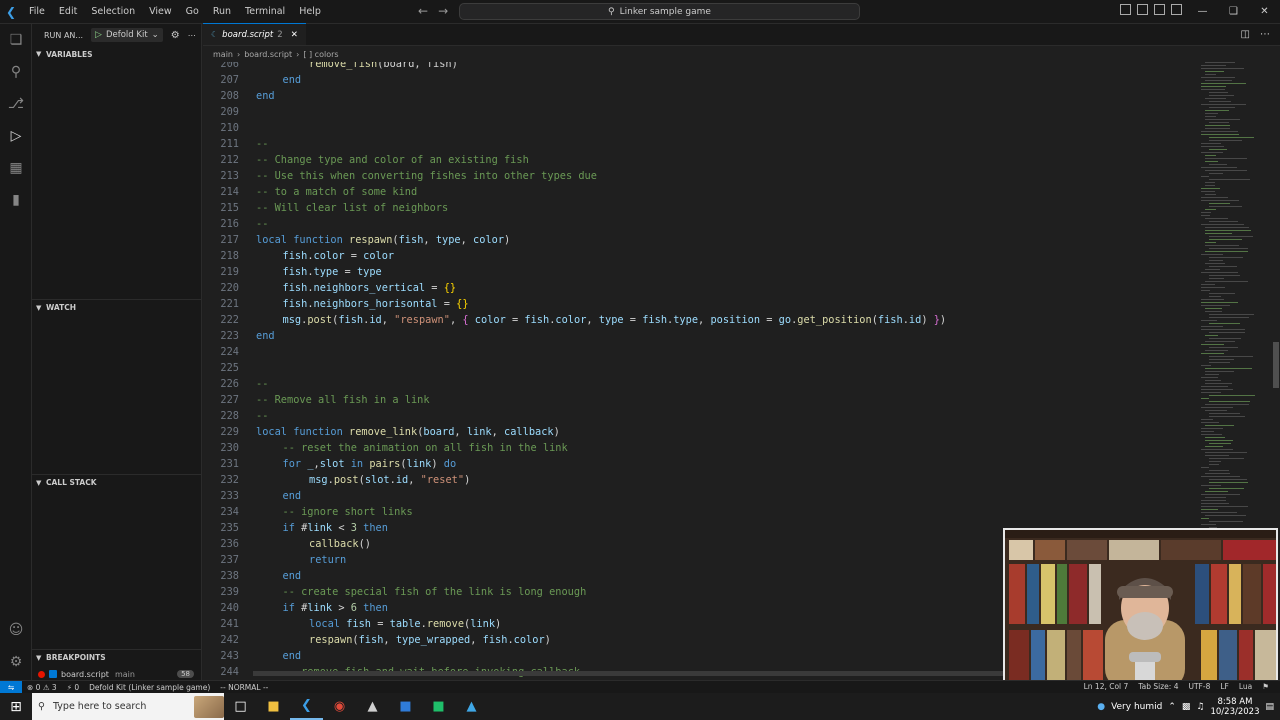  Describe the element at coordinates (703, 416) in the screenshot. I see `code-line: 228 --` at that location.